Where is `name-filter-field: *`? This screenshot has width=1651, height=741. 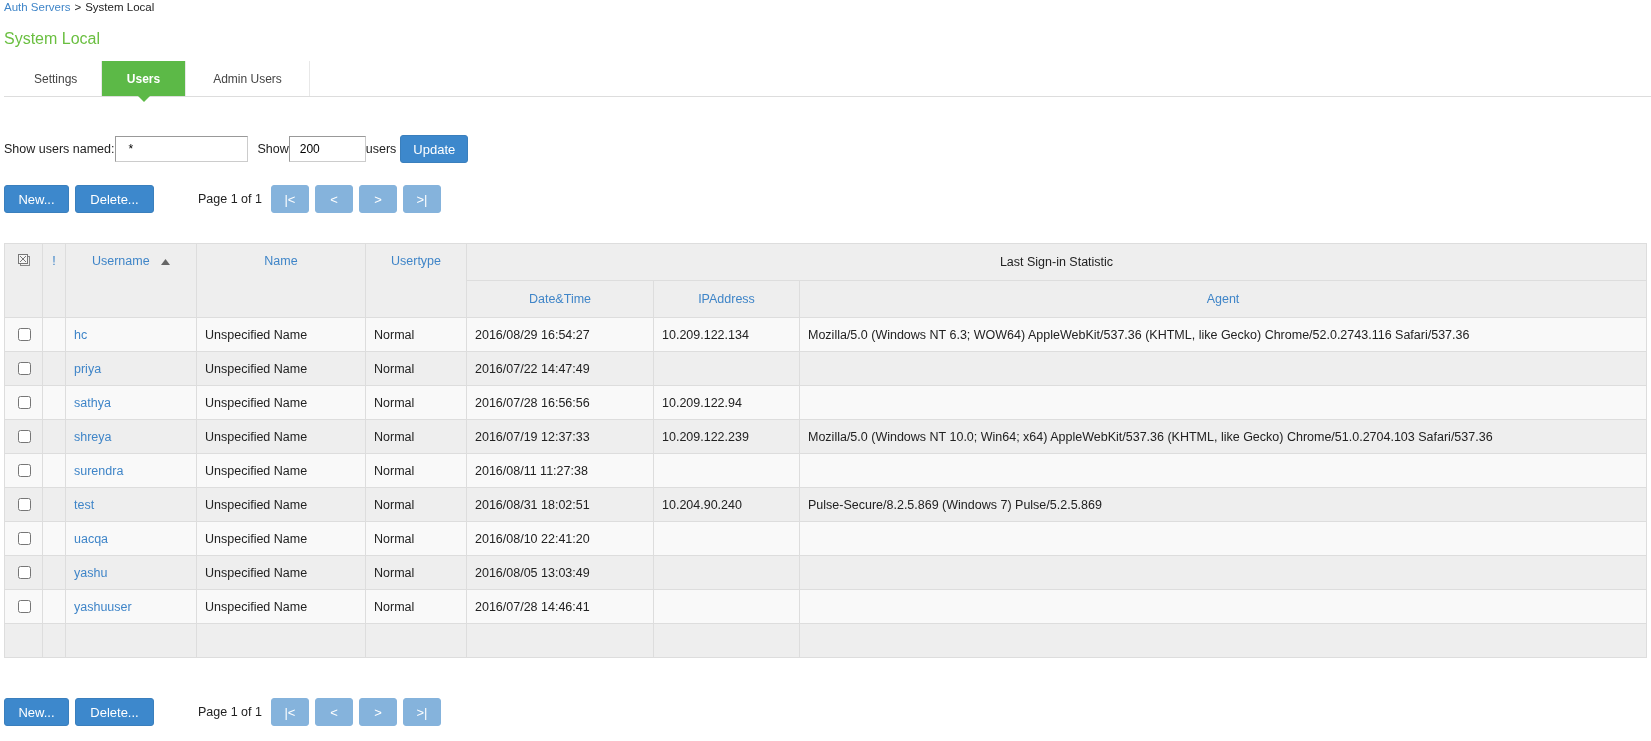
name-filter-field: * is located at coordinates (182, 149).